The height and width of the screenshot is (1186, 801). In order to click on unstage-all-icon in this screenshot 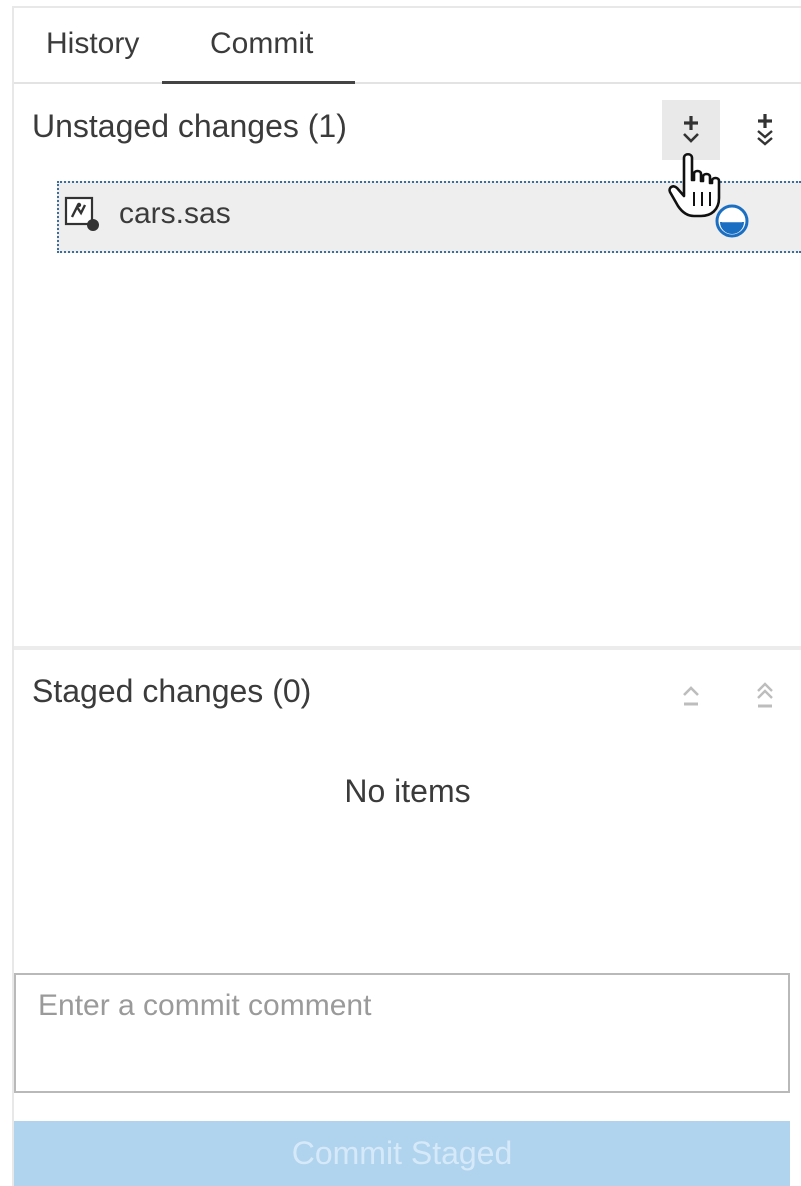, I will do `click(765, 695)`.